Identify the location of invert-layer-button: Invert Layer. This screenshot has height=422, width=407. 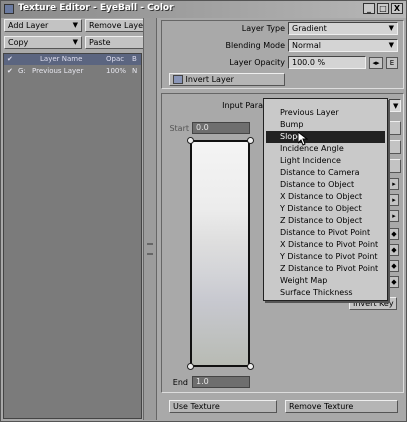
(227, 79).